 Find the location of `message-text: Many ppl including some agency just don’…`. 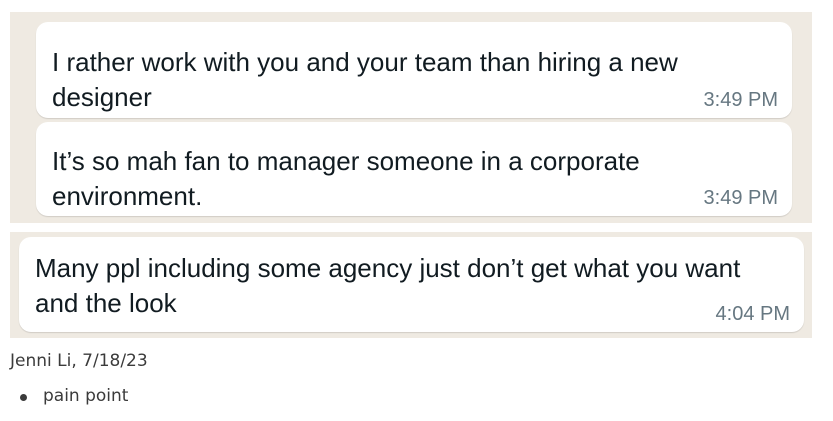

message-text: Many ppl including some agency just don’… is located at coordinates (388, 285).